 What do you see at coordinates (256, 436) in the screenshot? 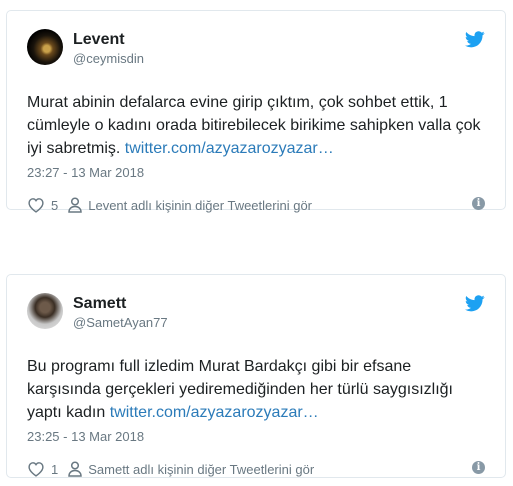
I see `tweet-datetime: 23:25 - 13 Mar 2018` at bounding box center [256, 436].